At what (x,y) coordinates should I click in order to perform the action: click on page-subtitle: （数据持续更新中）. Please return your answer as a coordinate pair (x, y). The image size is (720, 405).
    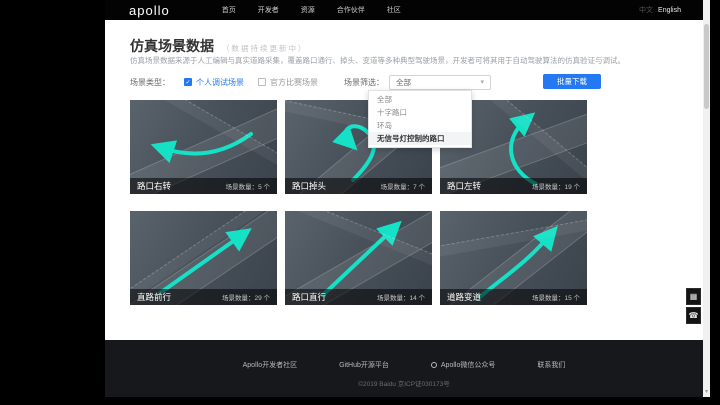
    Looking at the image, I should click on (265, 48).